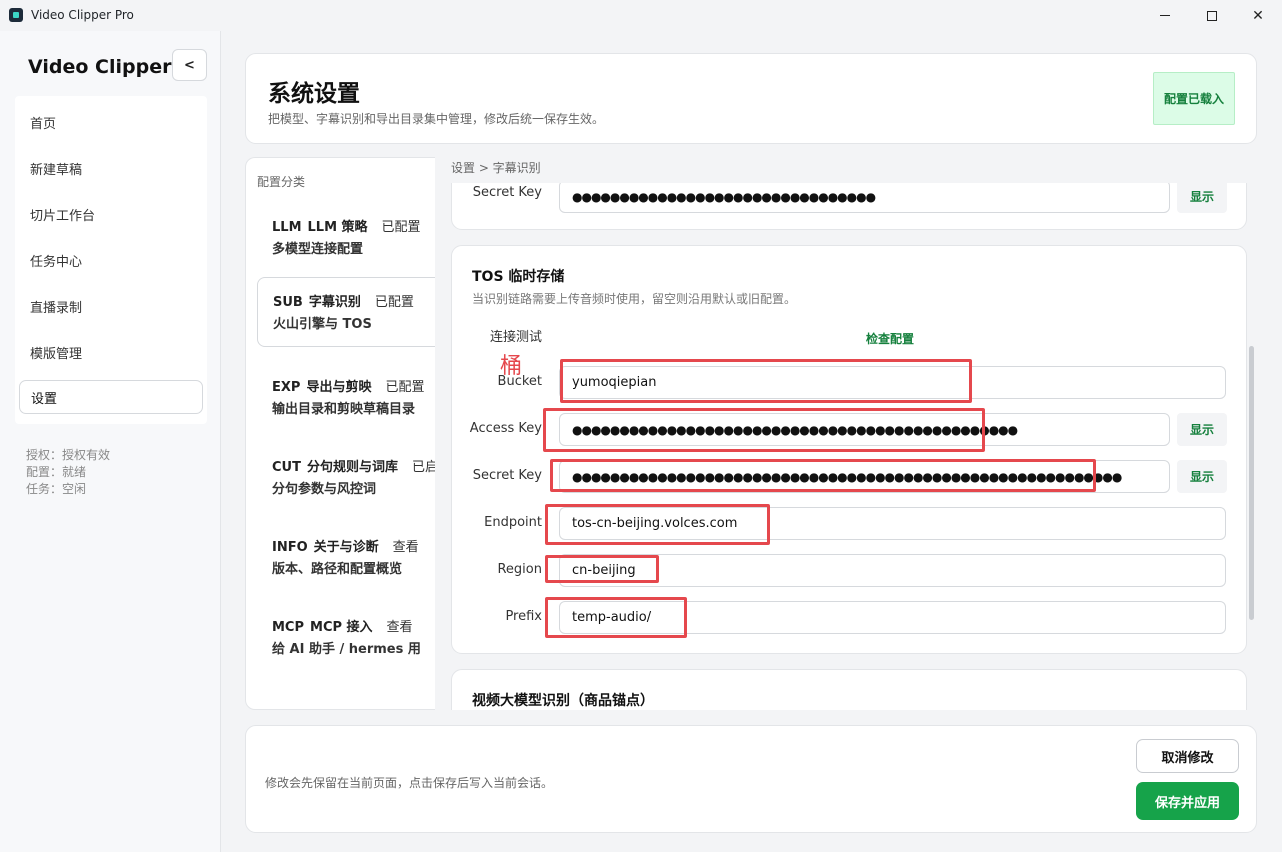  Describe the element at coordinates (346, 649) in the screenshot. I see `category-desc: 给 AI 助手 / hermes 用` at that location.